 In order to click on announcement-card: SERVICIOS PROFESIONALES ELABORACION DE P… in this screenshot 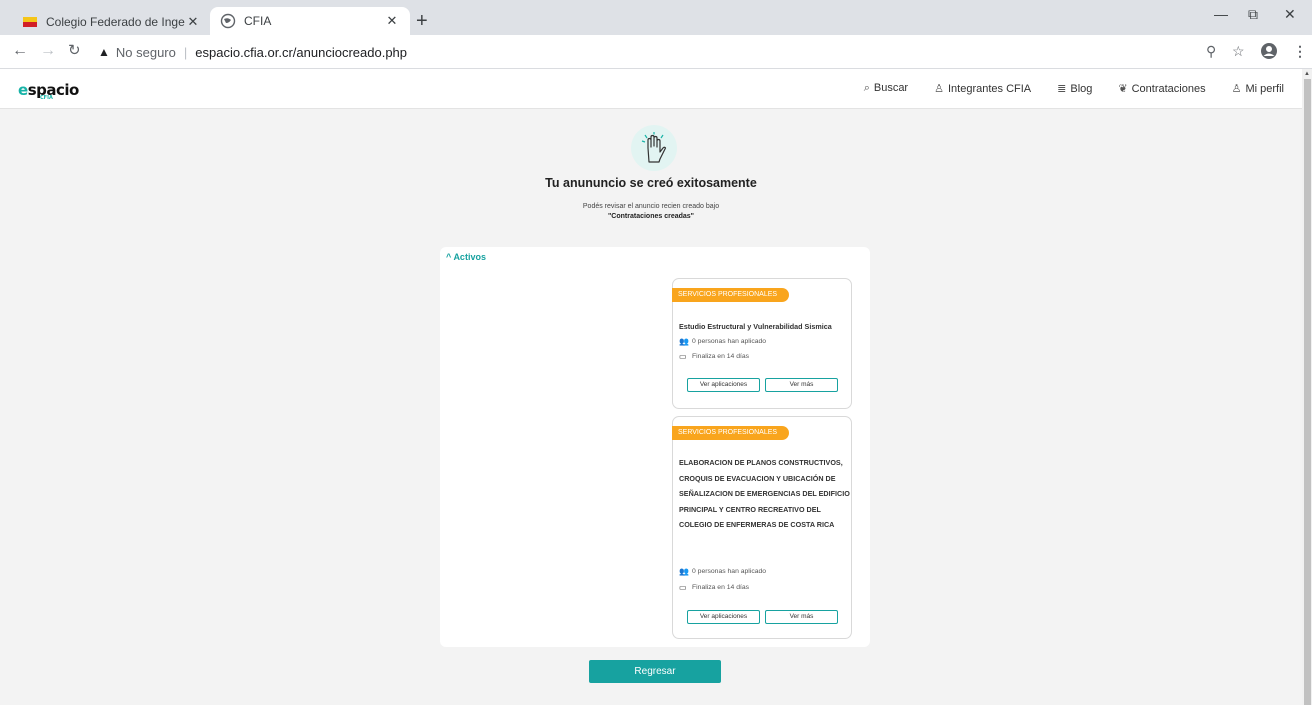, I will do `click(762, 527)`.